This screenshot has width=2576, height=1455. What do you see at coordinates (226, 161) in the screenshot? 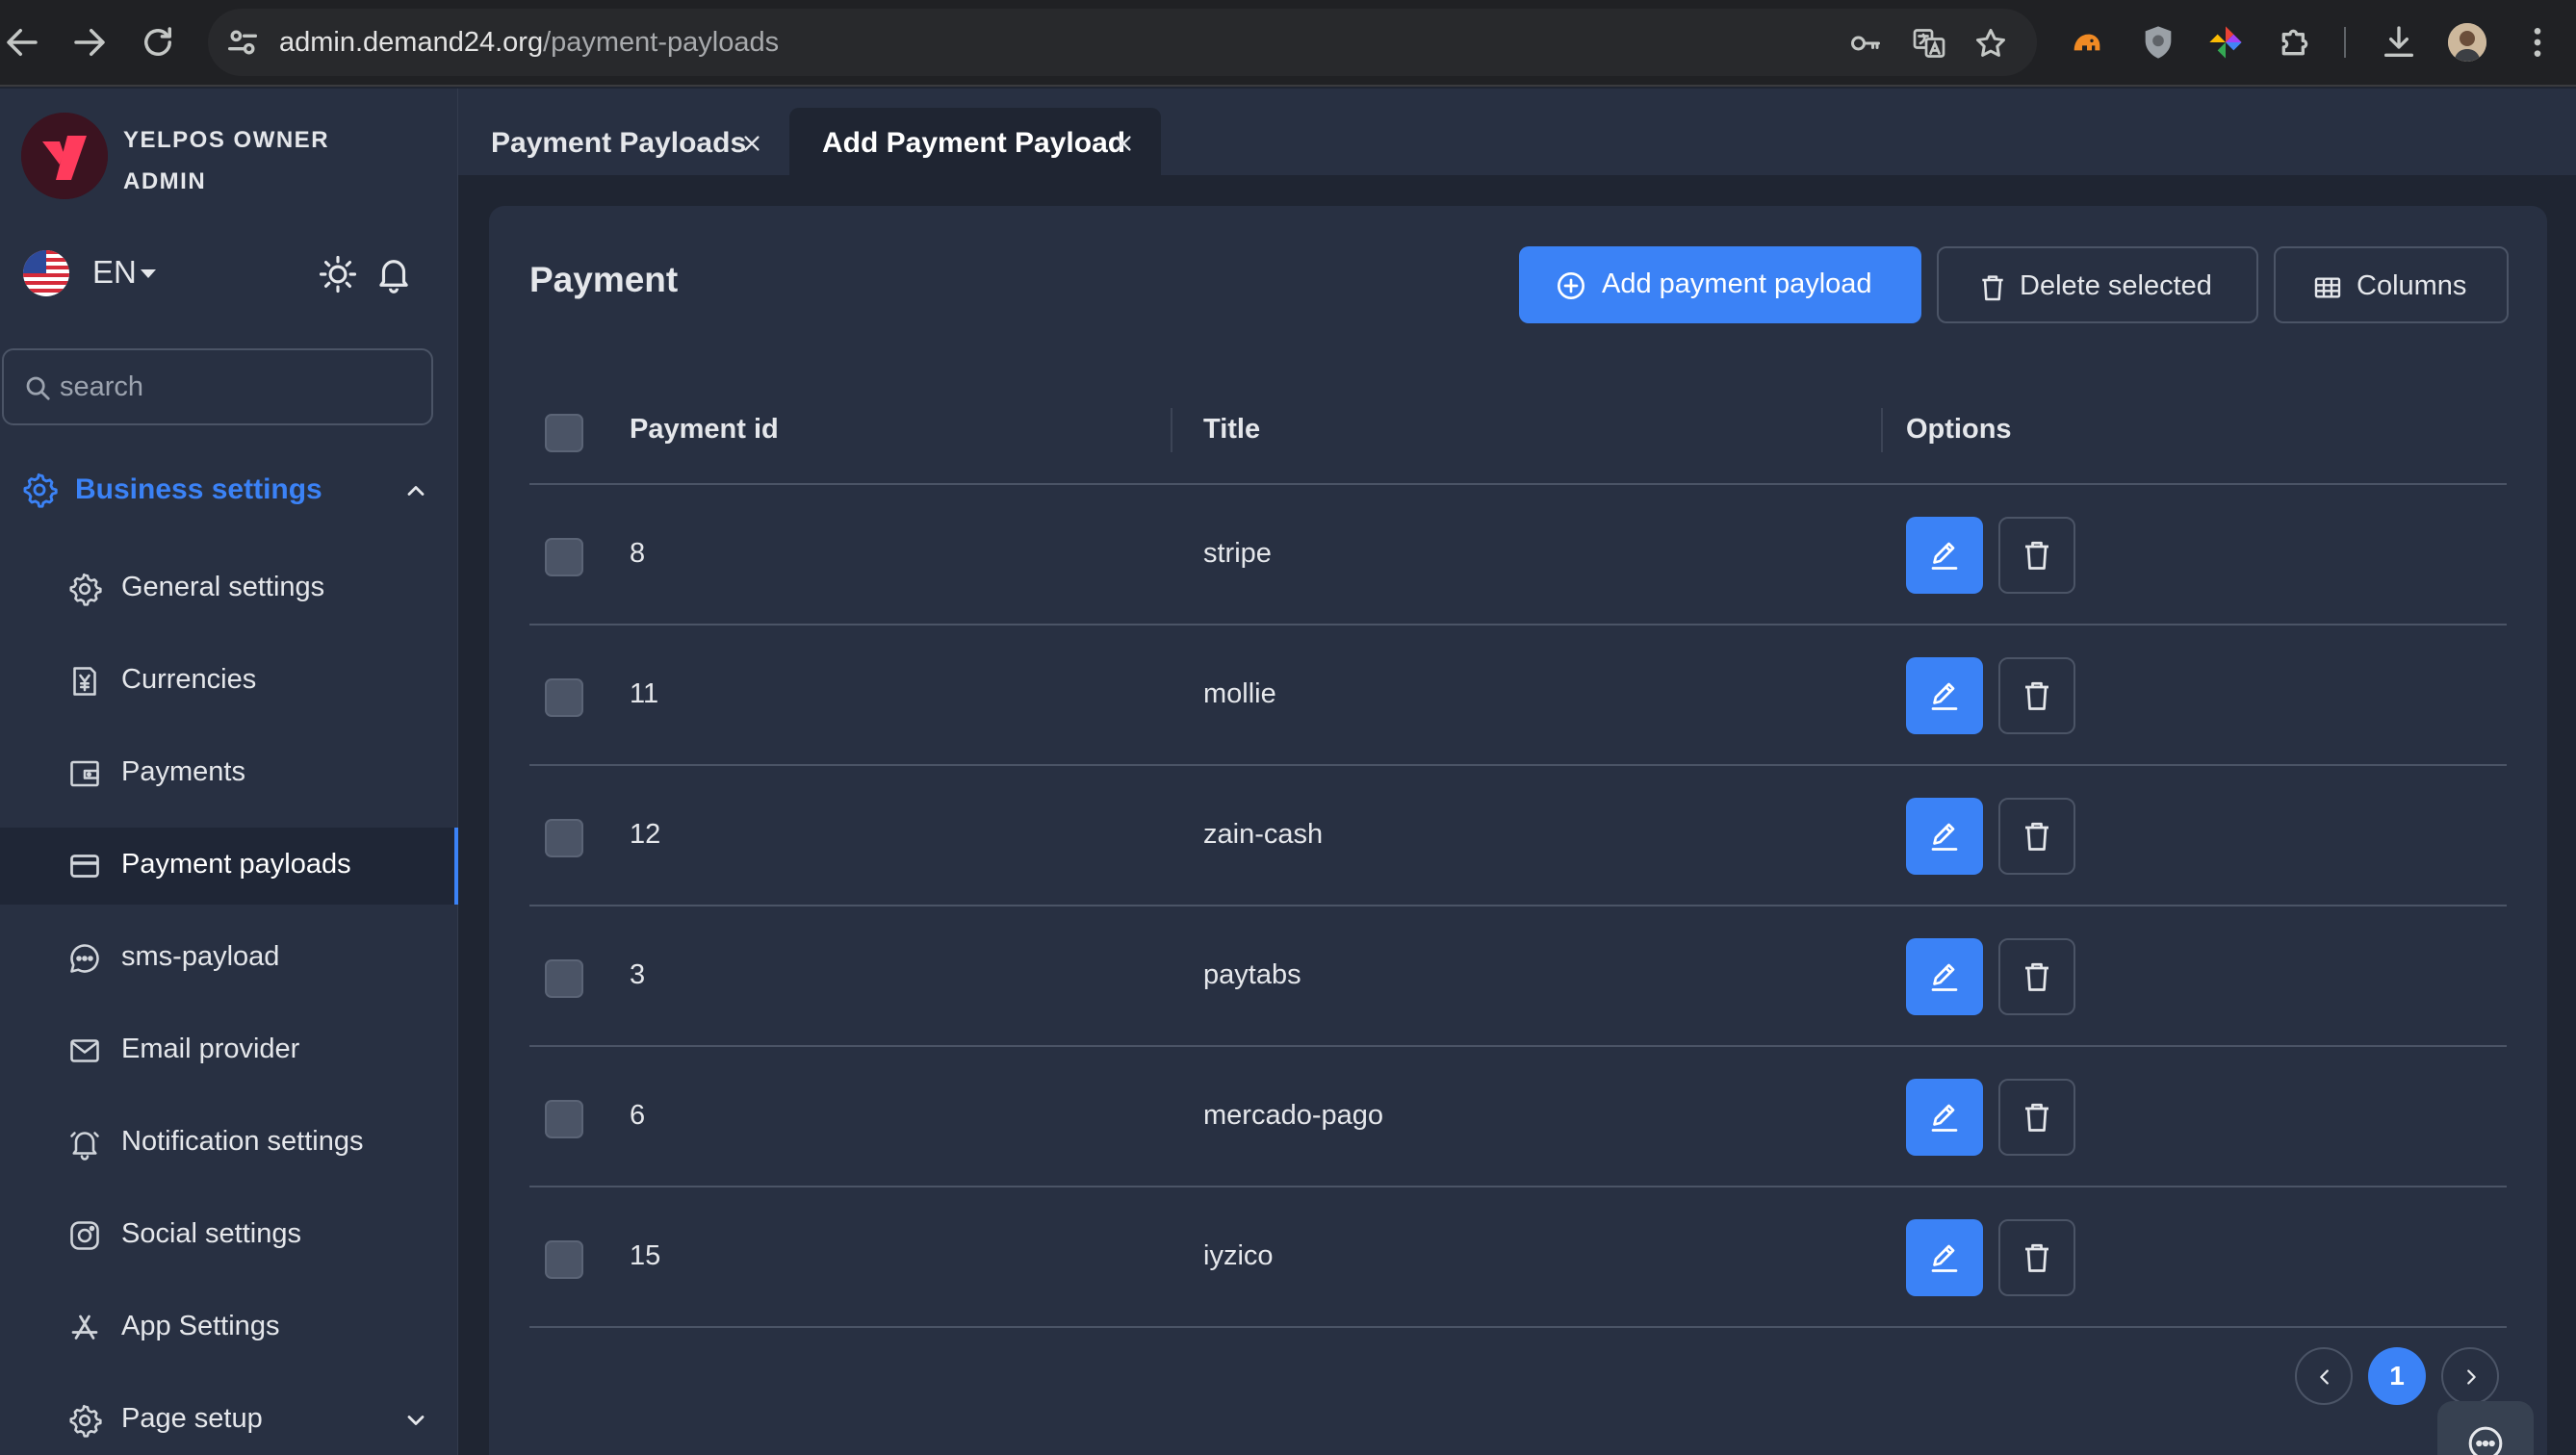
I see `organization-name: YELPOS OWNER ADMIN` at bounding box center [226, 161].